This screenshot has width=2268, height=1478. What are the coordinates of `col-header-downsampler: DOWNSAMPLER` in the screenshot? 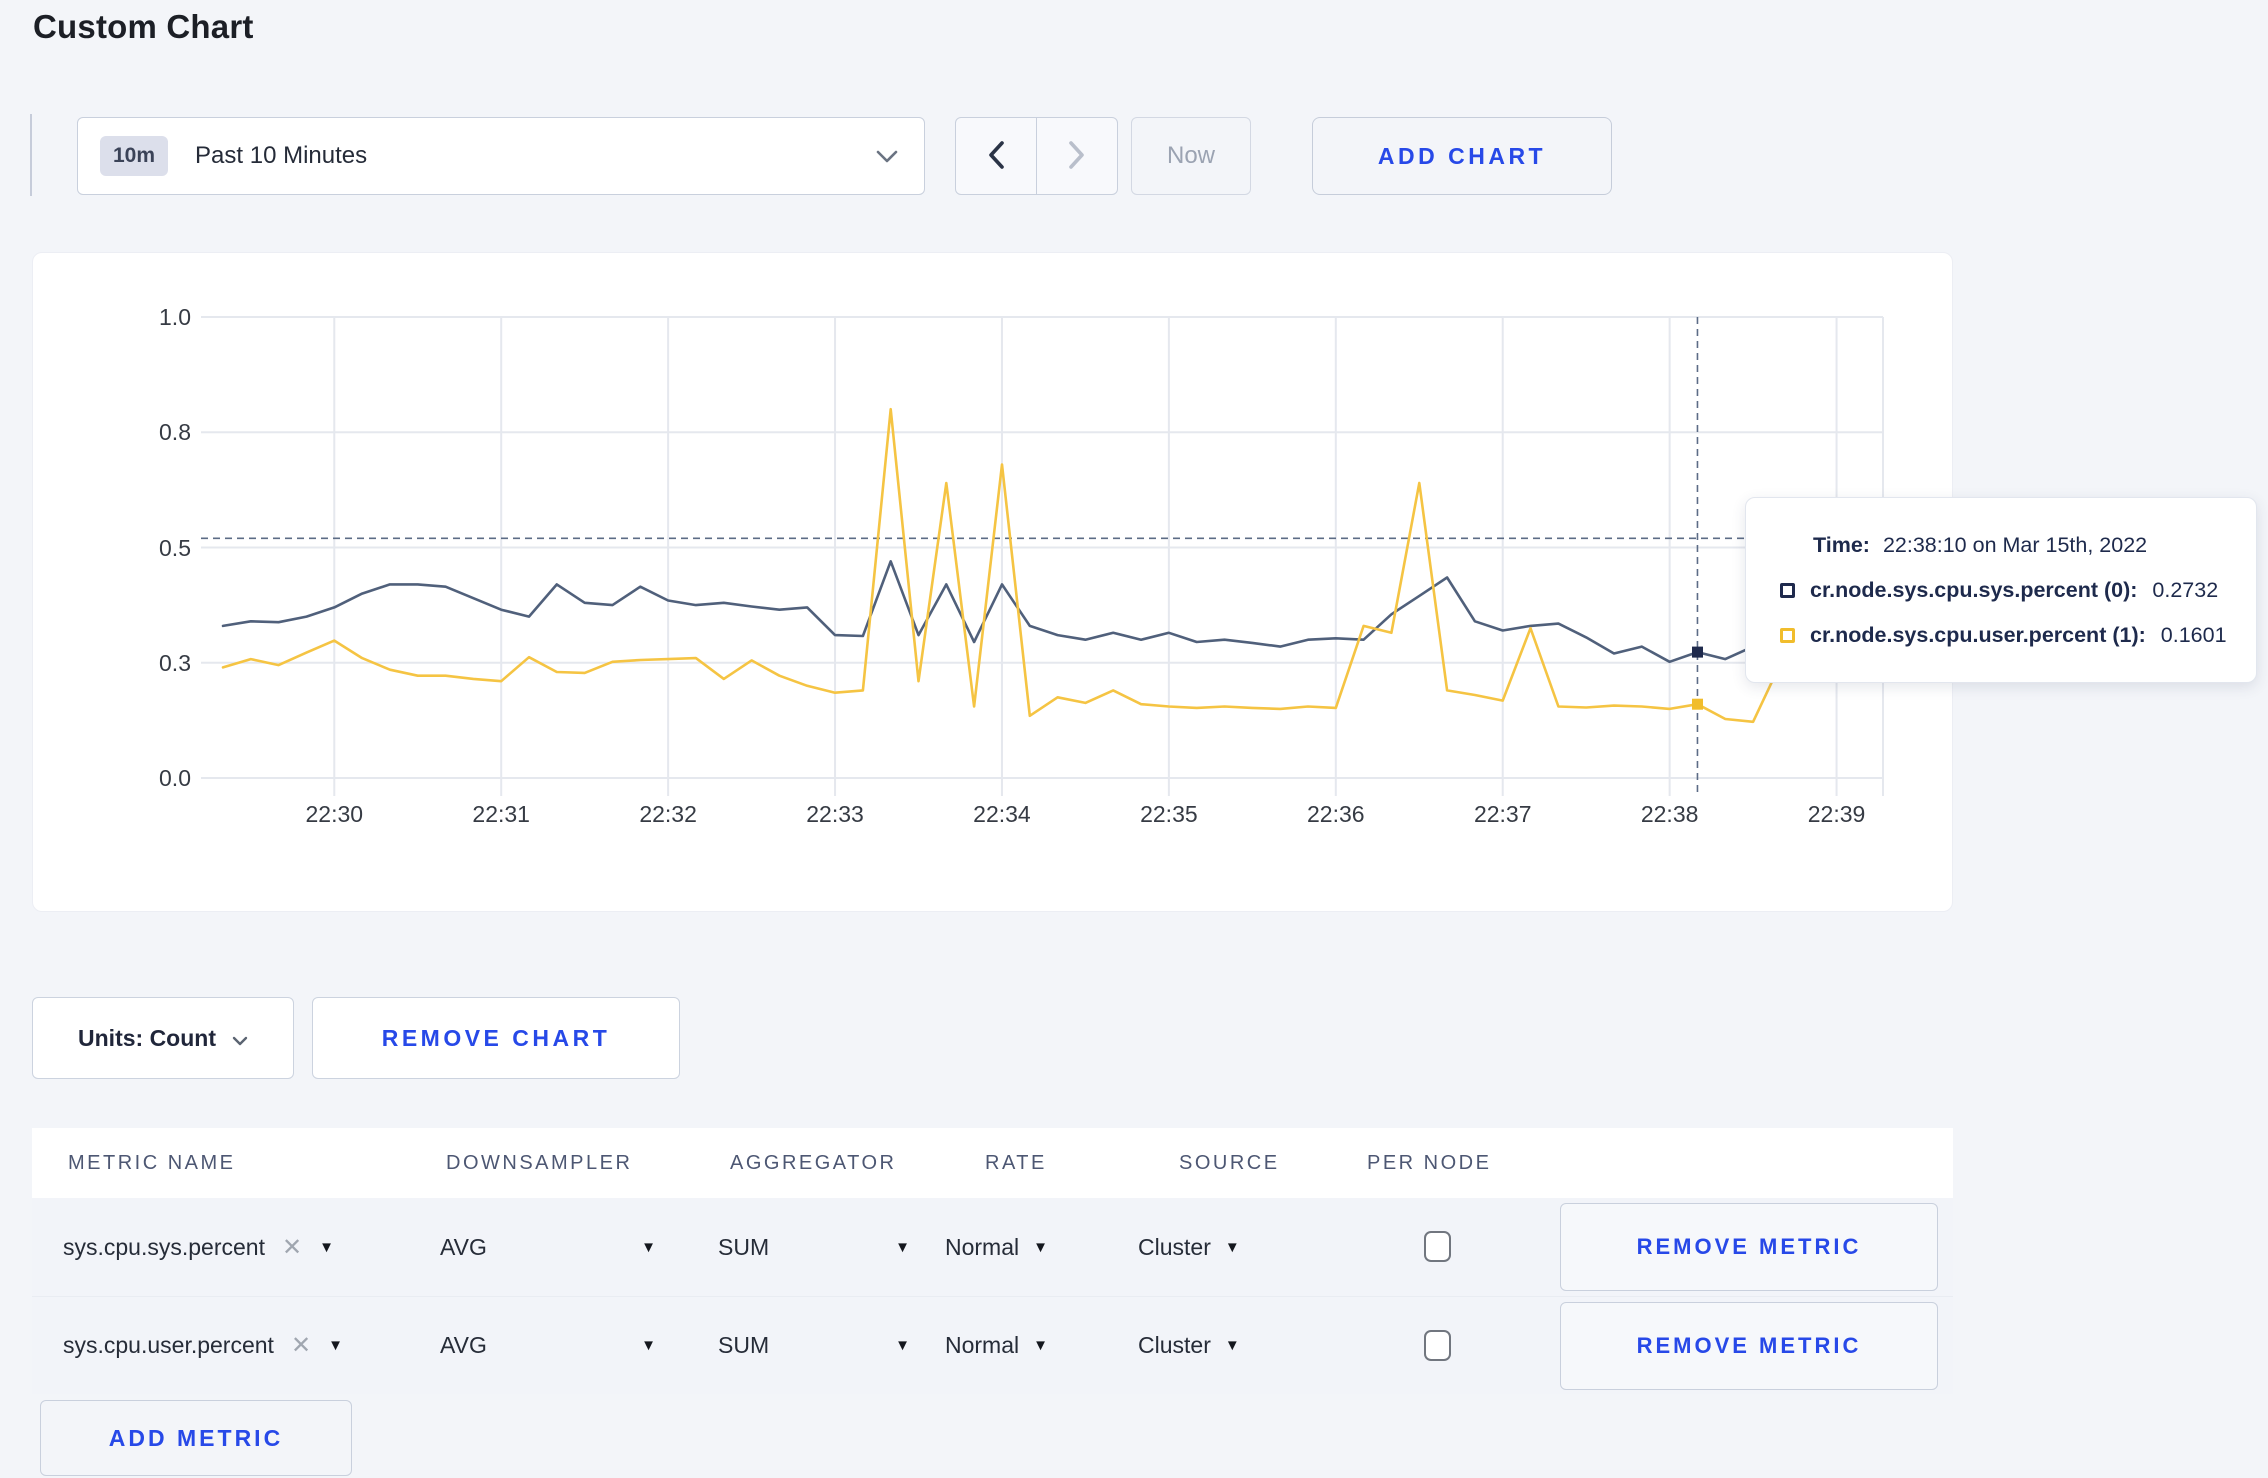 It's located at (539, 1163).